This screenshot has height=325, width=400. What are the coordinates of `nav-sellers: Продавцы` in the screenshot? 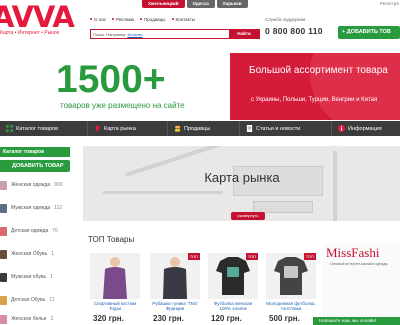 It's located at (204, 128).